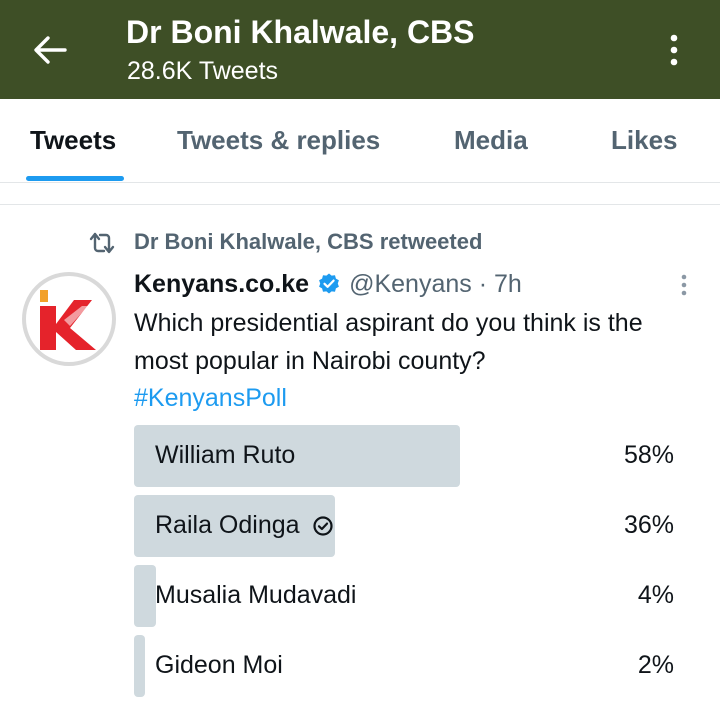 The width and height of the screenshot is (720, 712). Describe the element at coordinates (406, 456) in the screenshot. I see `poll-option-william-ruto: William Ruto 58%` at that location.